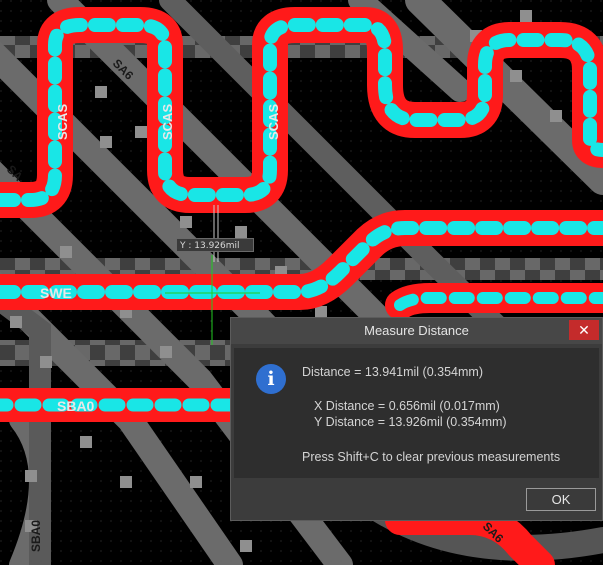  Describe the element at coordinates (36, 536) in the screenshot. I see `net-label-sba0-vertical: SBA0` at that location.